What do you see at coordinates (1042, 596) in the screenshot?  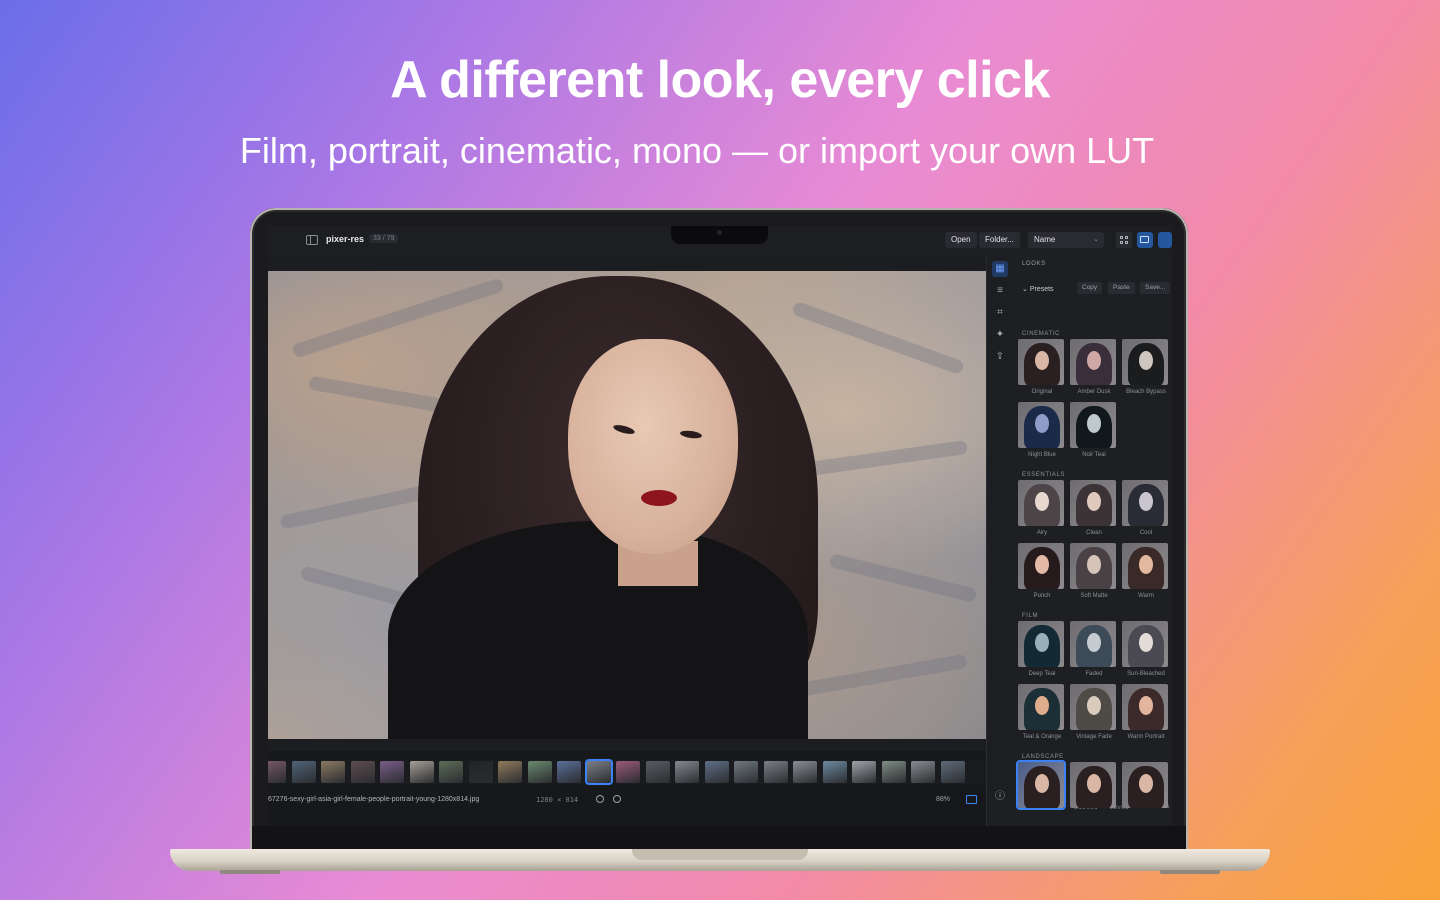 I see `look-label: Punch` at bounding box center [1042, 596].